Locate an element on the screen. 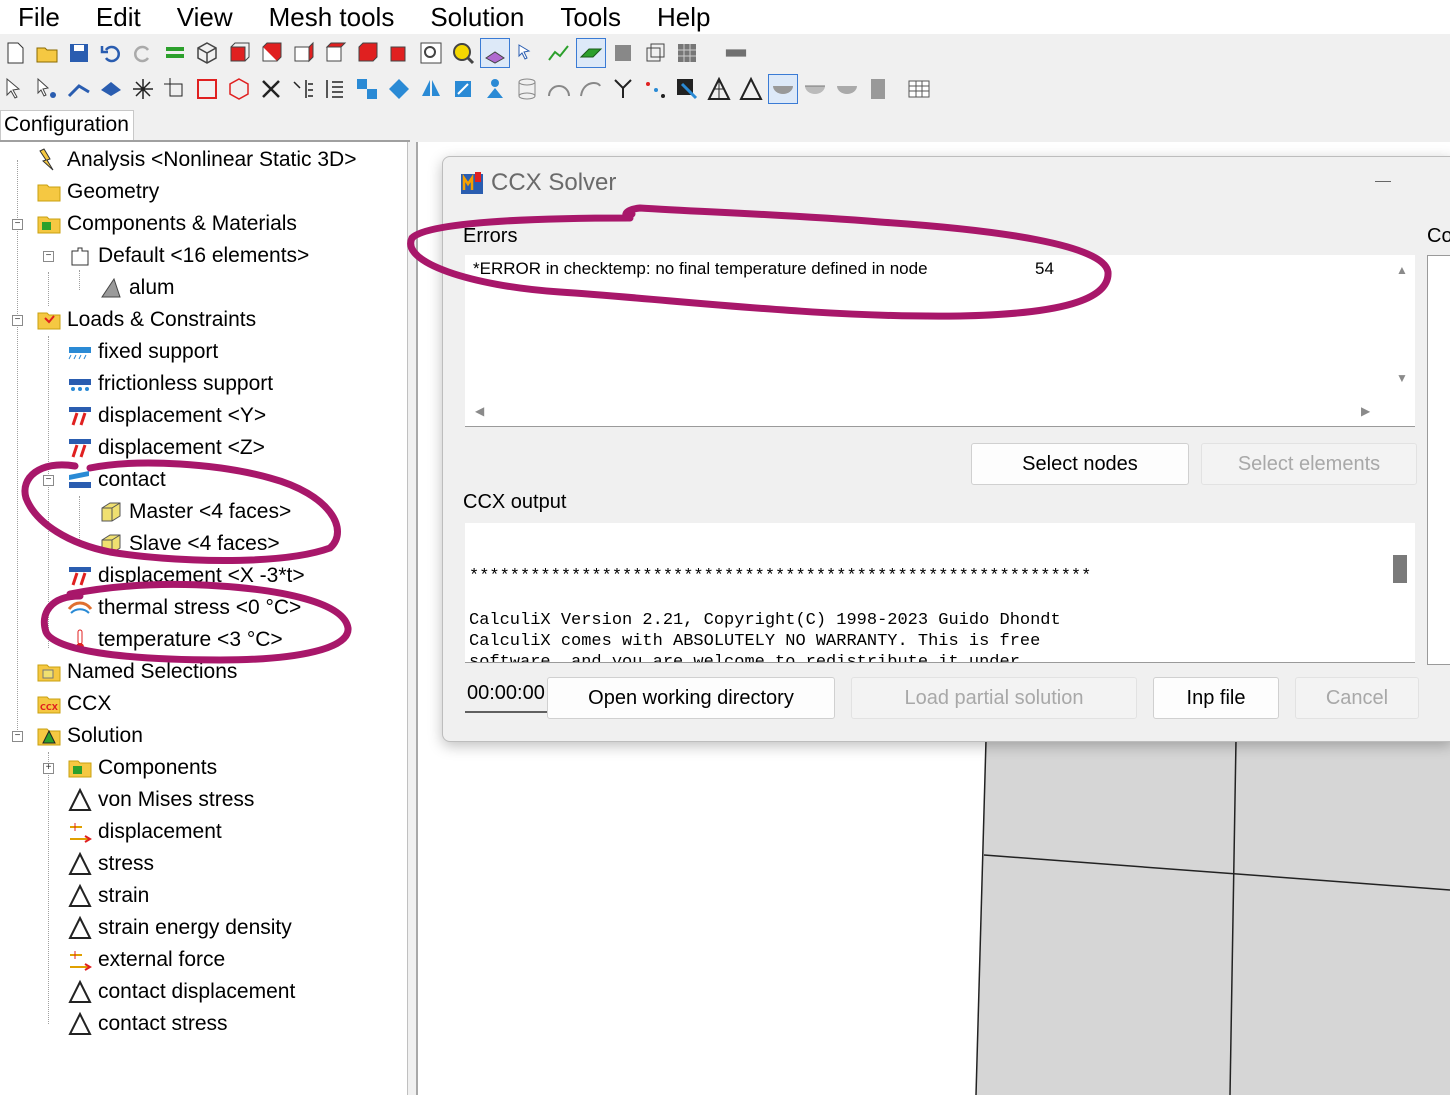 The image size is (1450, 1095). tree-item-displacement: displacement is located at coordinates (144, 832).